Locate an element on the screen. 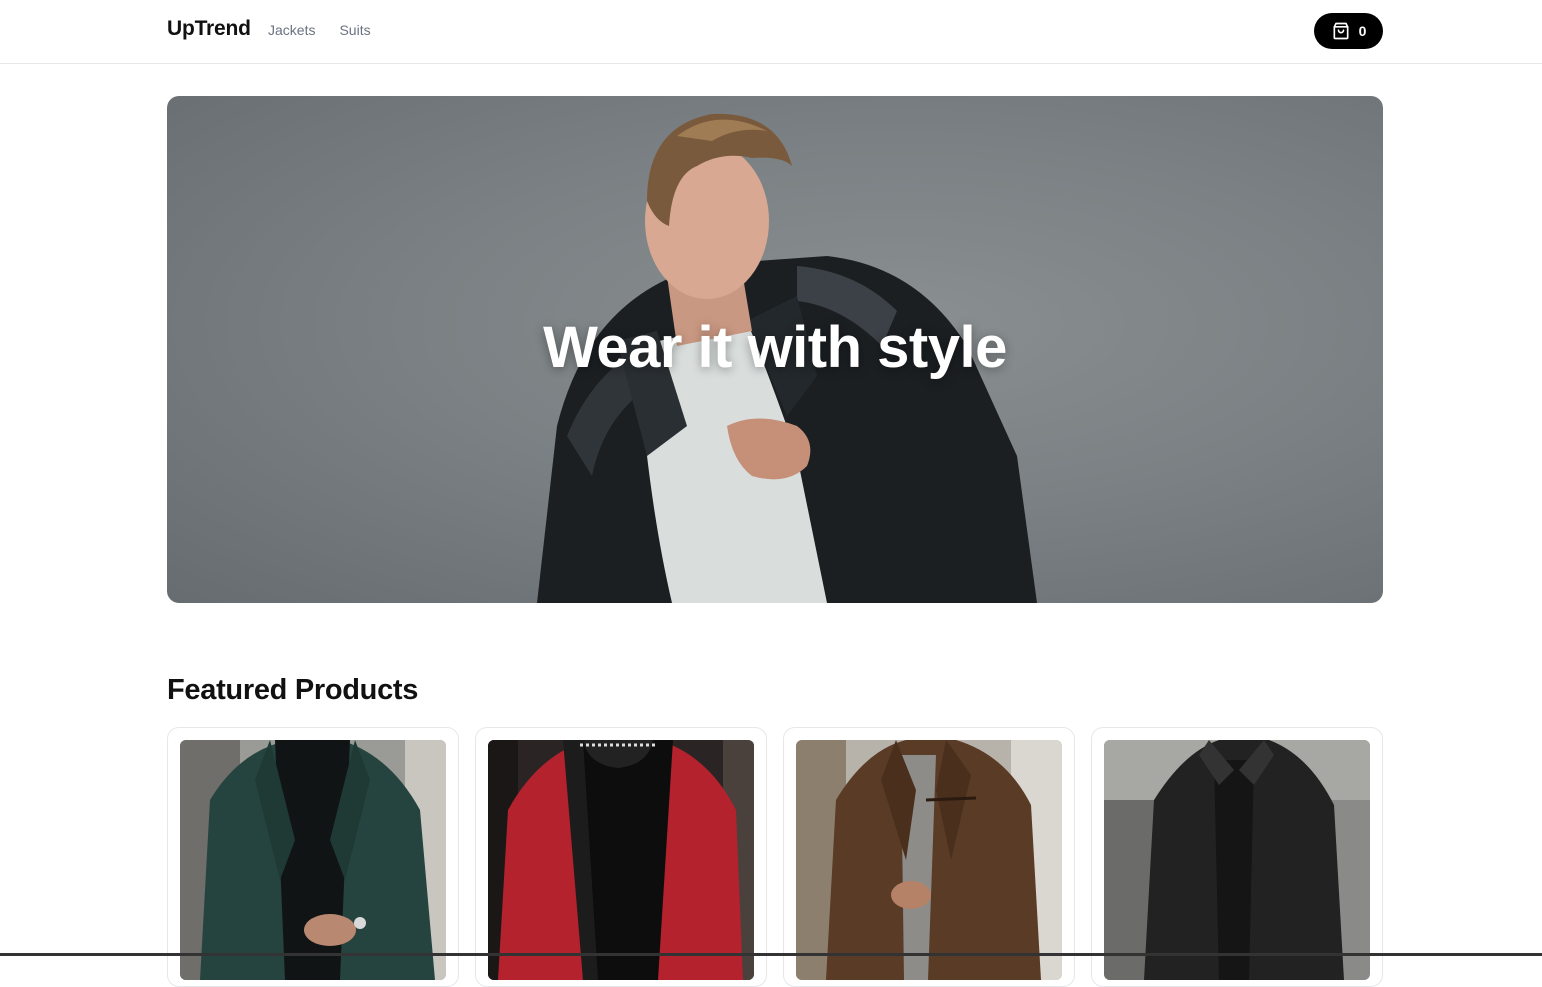 This screenshot has width=1542, height=987. cart-button: 0 is located at coordinates (1348, 31).